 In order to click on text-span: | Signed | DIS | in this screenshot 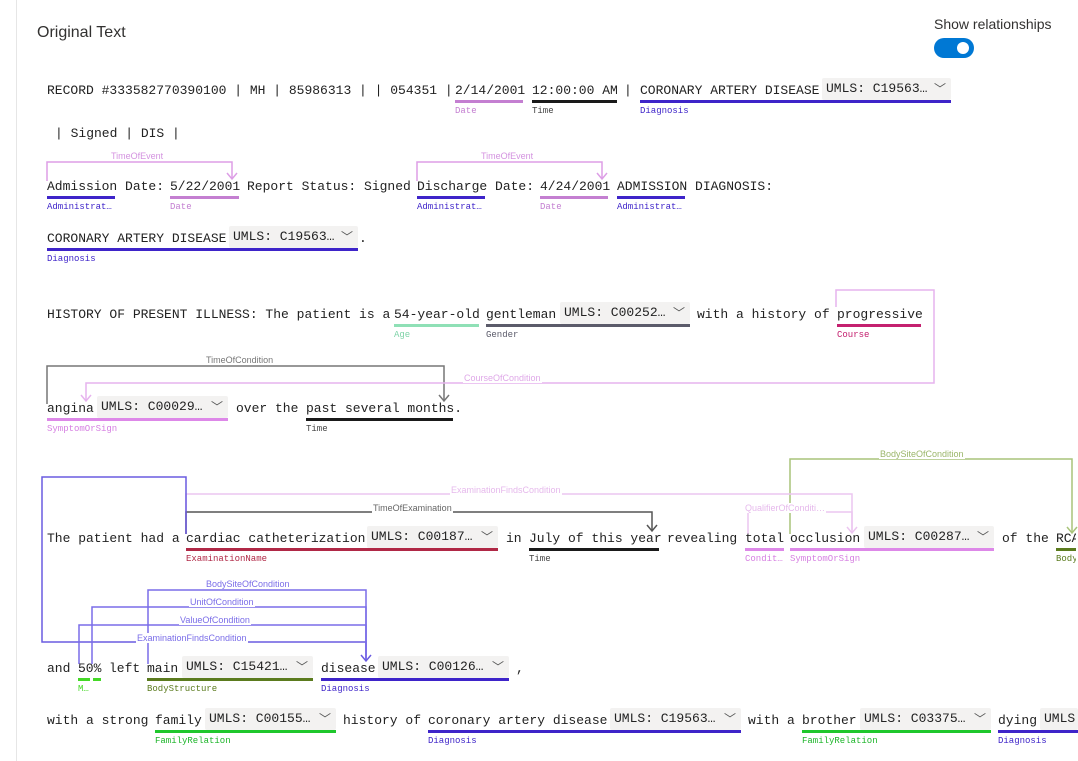, I will do `click(117, 133)`.